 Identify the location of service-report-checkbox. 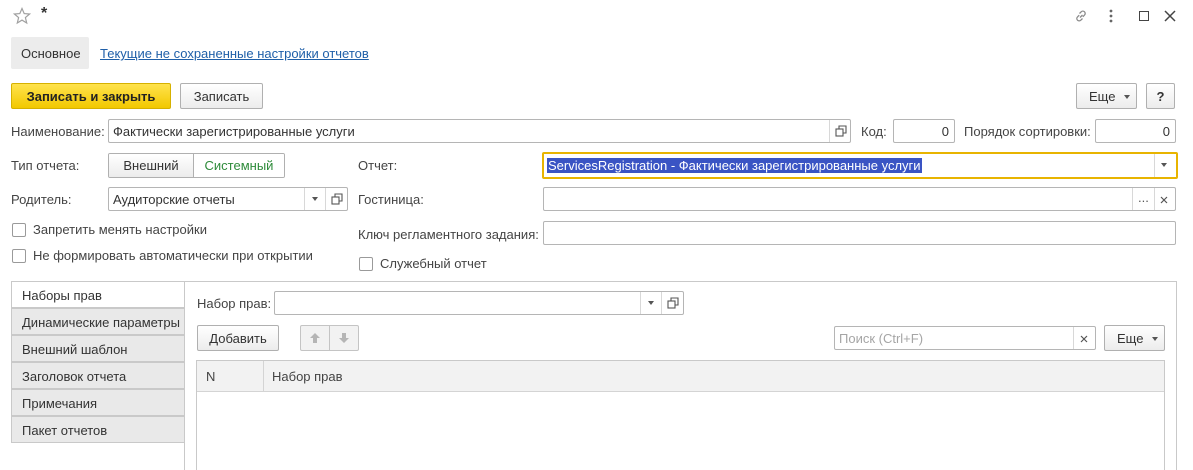
(366, 264).